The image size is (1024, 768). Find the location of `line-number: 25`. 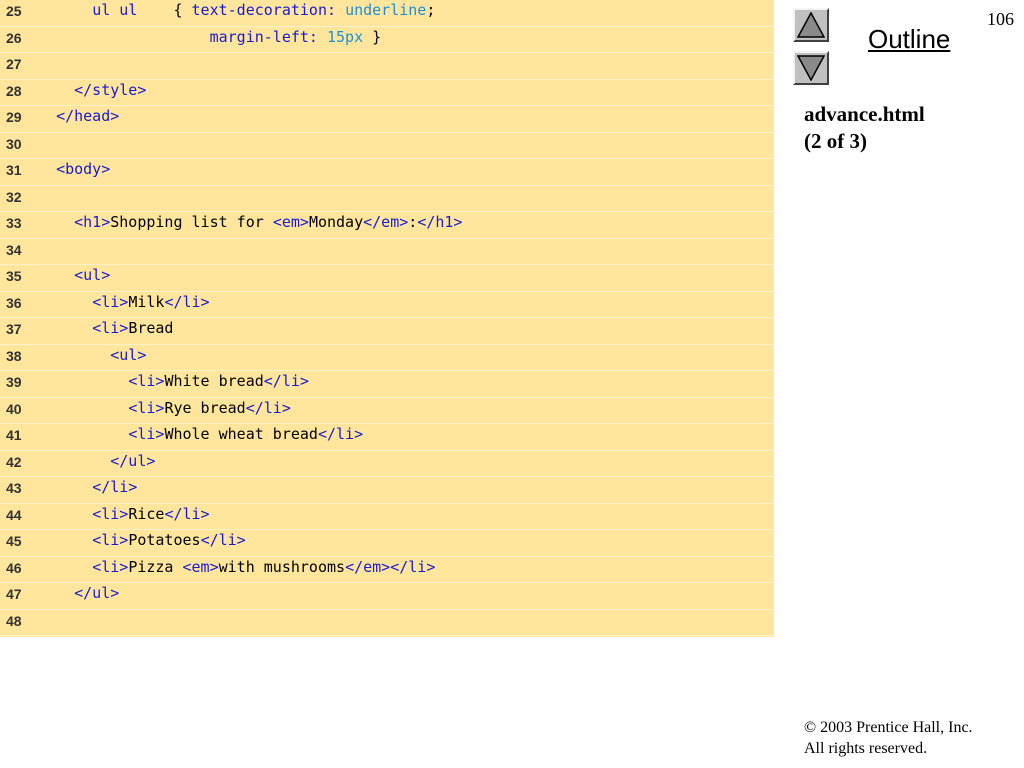

line-number: 25 is located at coordinates (14, 11).